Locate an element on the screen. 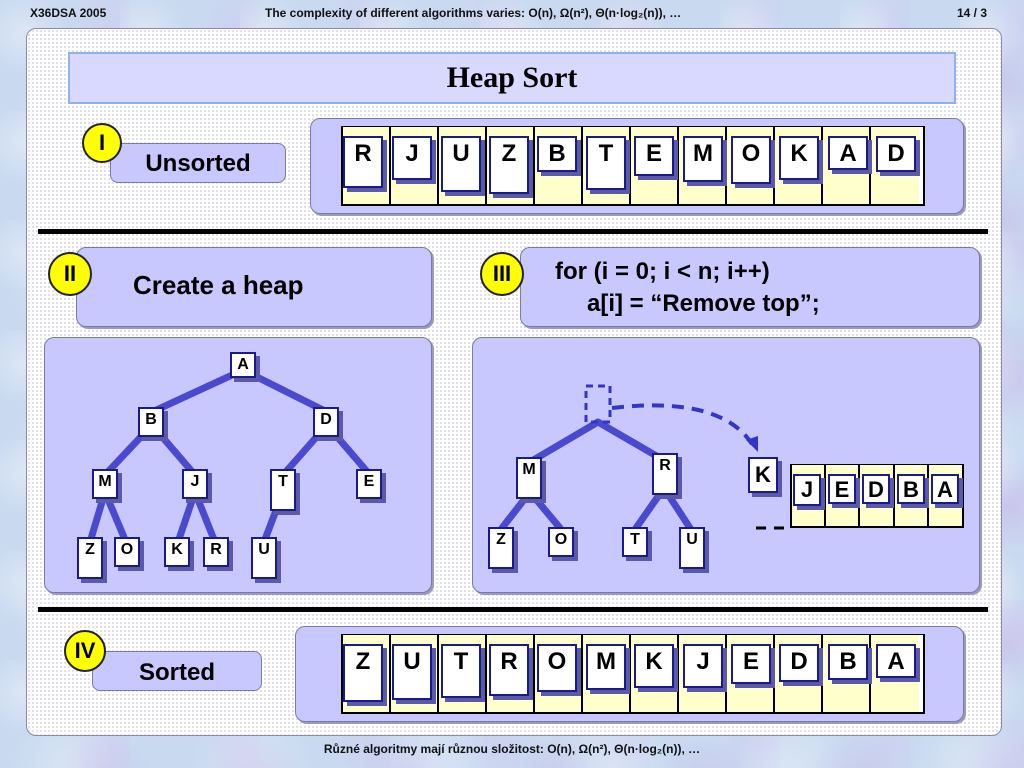 The width and height of the screenshot is (1024, 768). array-card: O is located at coordinates (557, 668).